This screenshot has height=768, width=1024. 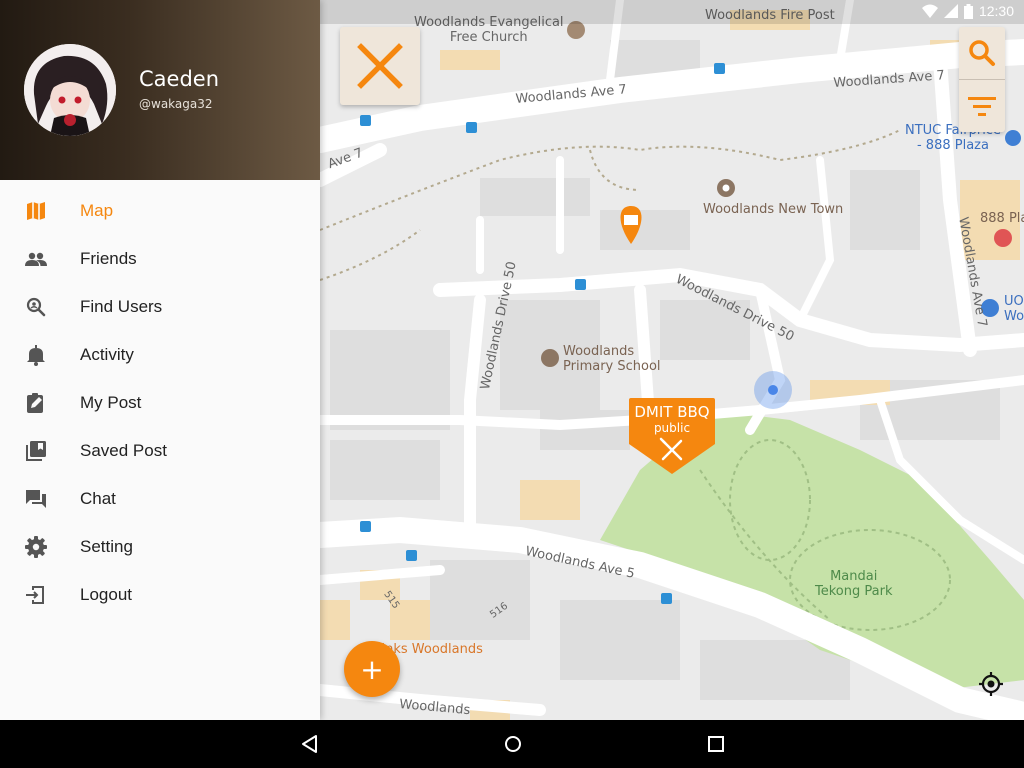 What do you see at coordinates (36, 499) in the screenshot?
I see `chat-icon` at bounding box center [36, 499].